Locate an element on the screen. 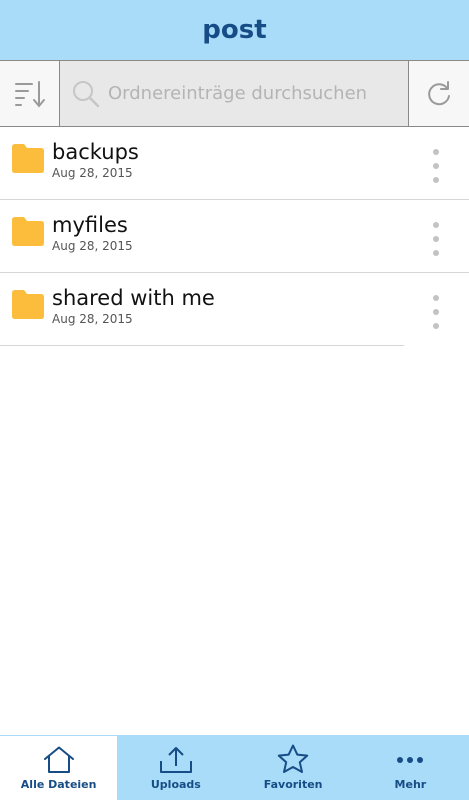 This screenshot has width=469, height=800. tab-favoriten: Favoriten is located at coordinates (293, 767).